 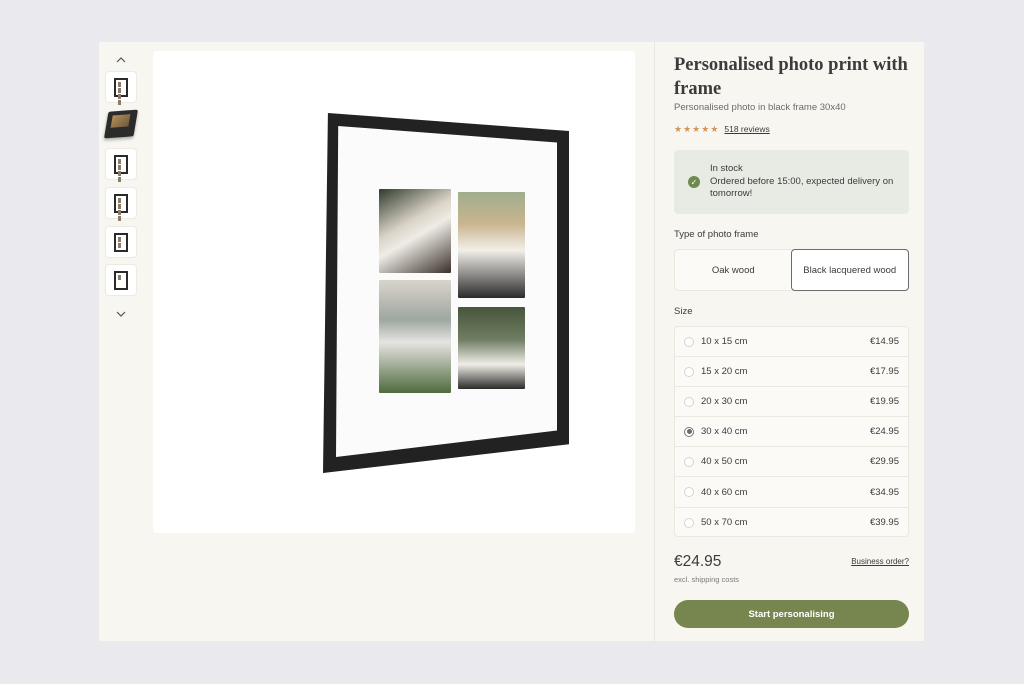 What do you see at coordinates (791, 614) in the screenshot?
I see `start-personalising-button: Start personalising` at bounding box center [791, 614].